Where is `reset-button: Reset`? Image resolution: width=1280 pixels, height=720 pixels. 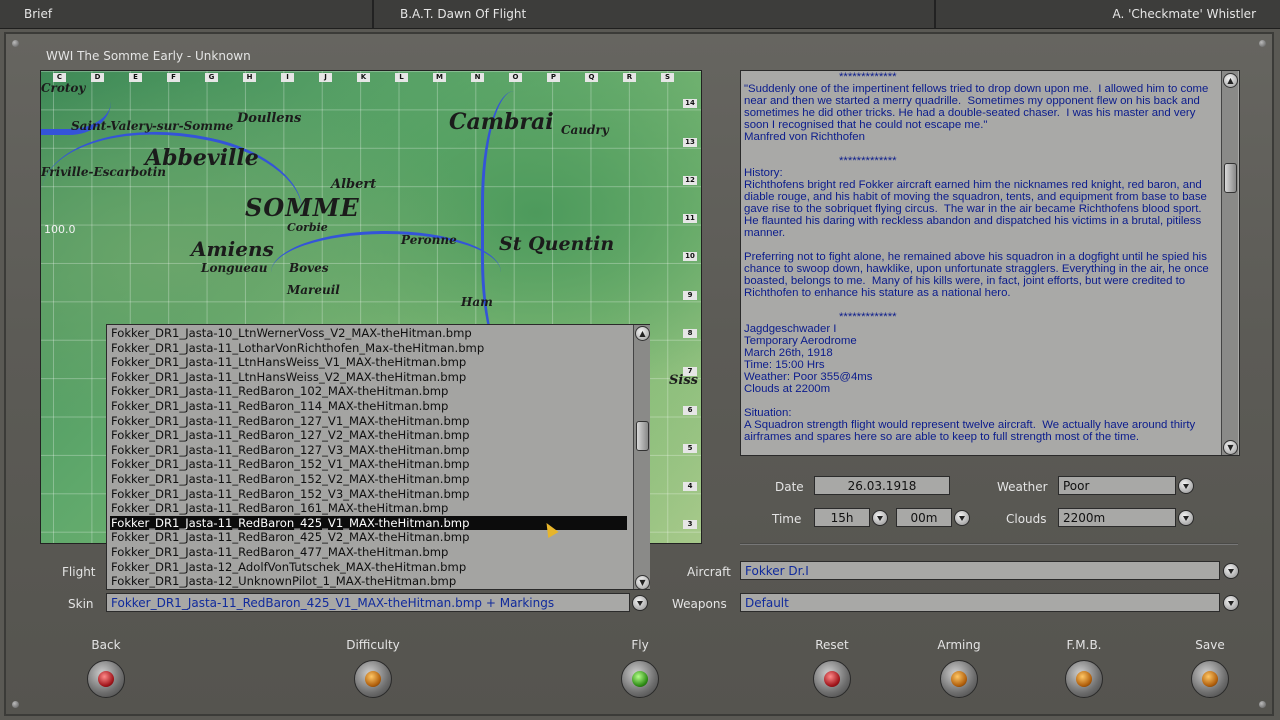
reset-button: Reset is located at coordinates (832, 668).